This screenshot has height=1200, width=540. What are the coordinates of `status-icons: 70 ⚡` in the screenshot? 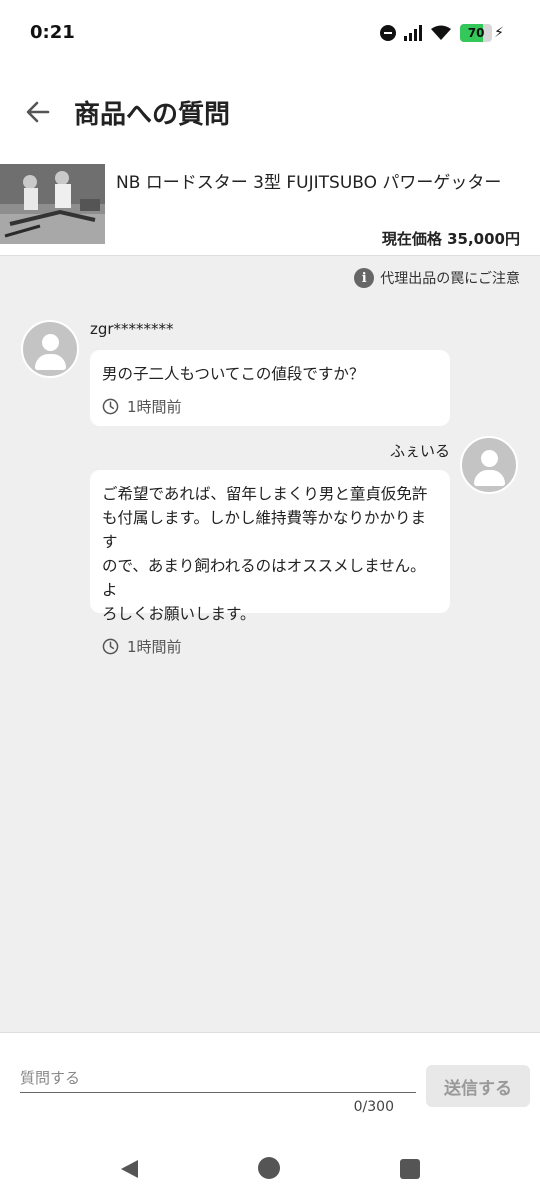 It's located at (442, 33).